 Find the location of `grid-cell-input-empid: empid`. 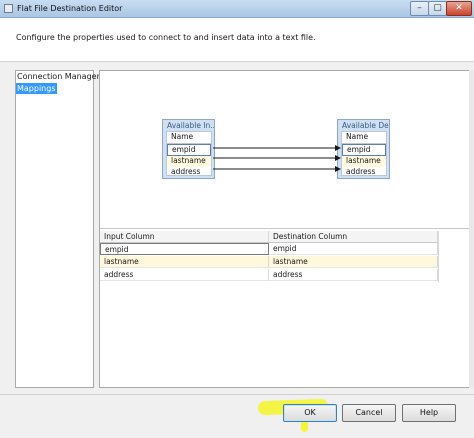

grid-cell-input-empid: empid is located at coordinates (184, 249).